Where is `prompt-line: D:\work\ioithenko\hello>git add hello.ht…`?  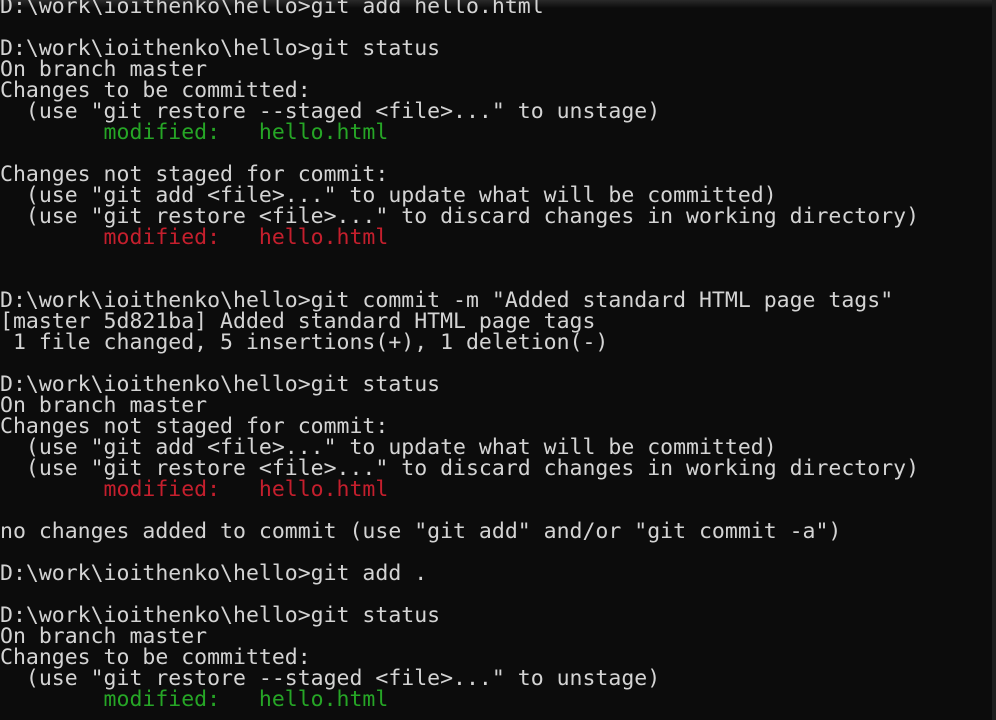
prompt-line: D:\work\ioithenko\hello>git add hello.ht… is located at coordinates (272, 9).